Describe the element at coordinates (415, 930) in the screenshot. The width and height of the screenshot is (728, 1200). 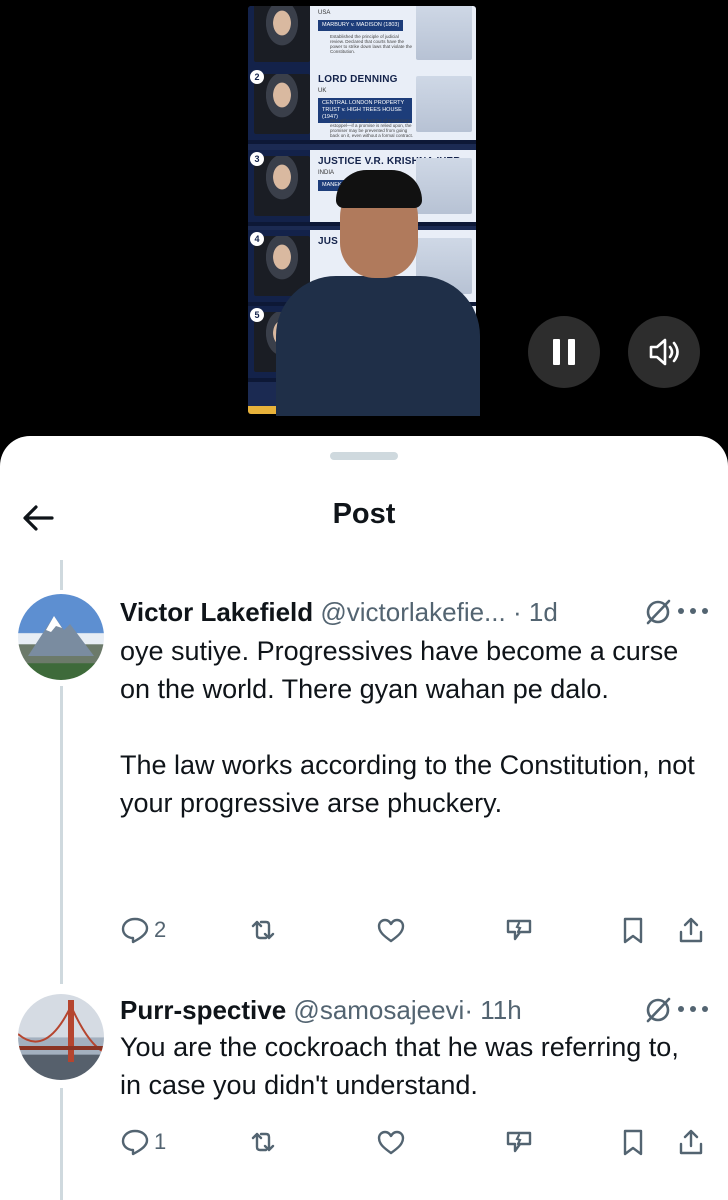
I see `action-bar: 2` at that location.